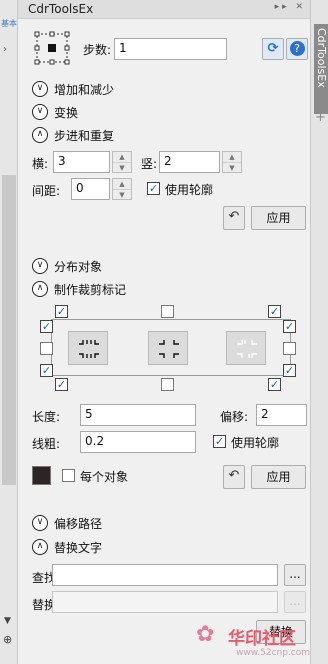  I want to click on watermark-text: 华印社区, so click(262, 639).